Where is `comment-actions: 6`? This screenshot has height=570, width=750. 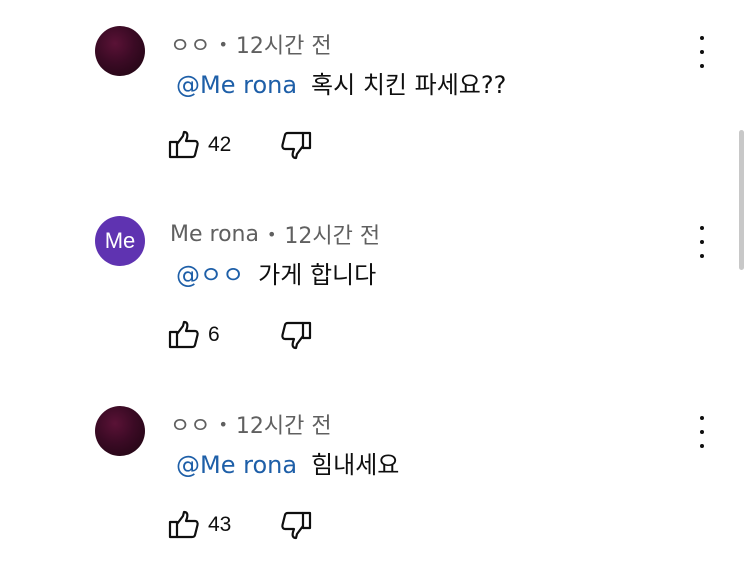 comment-actions: 6 is located at coordinates (240, 335).